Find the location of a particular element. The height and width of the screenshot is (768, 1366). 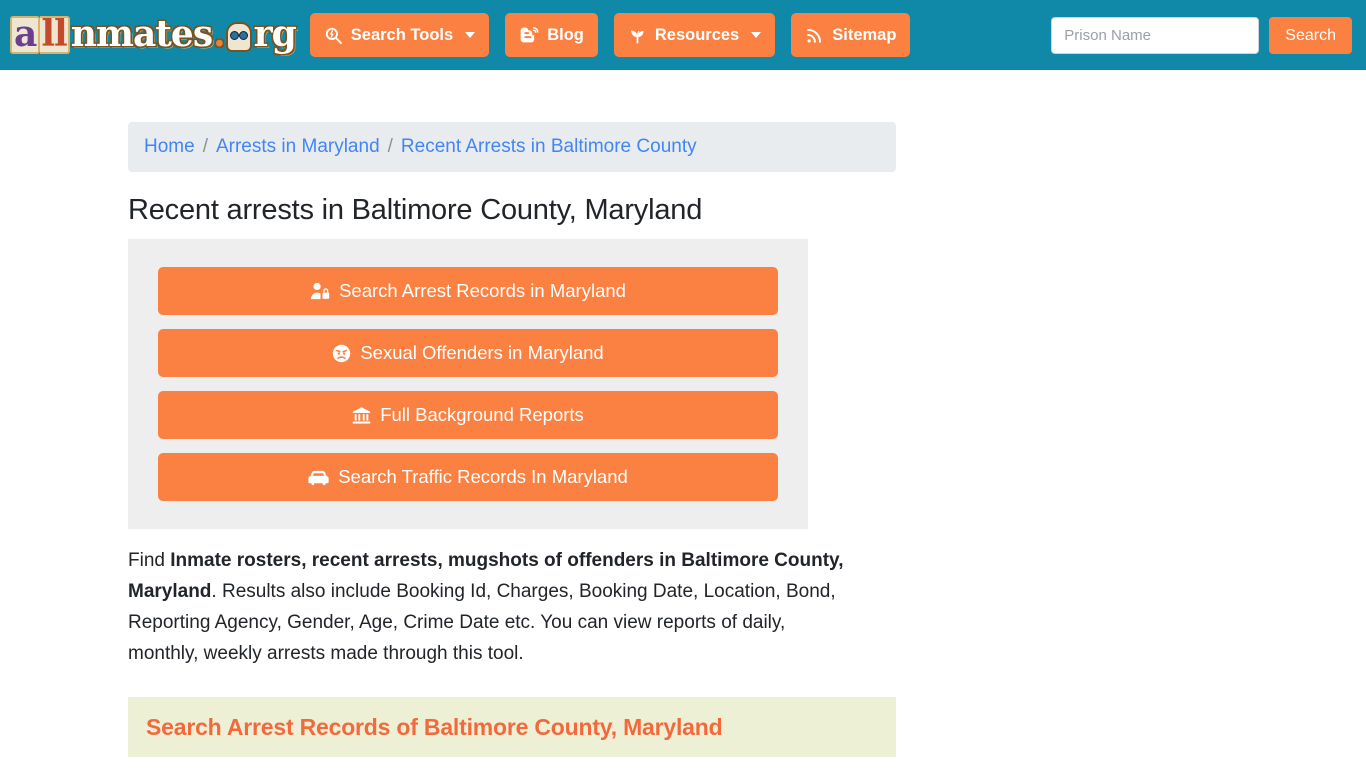

logo-letter-a: a is located at coordinates (25, 35).